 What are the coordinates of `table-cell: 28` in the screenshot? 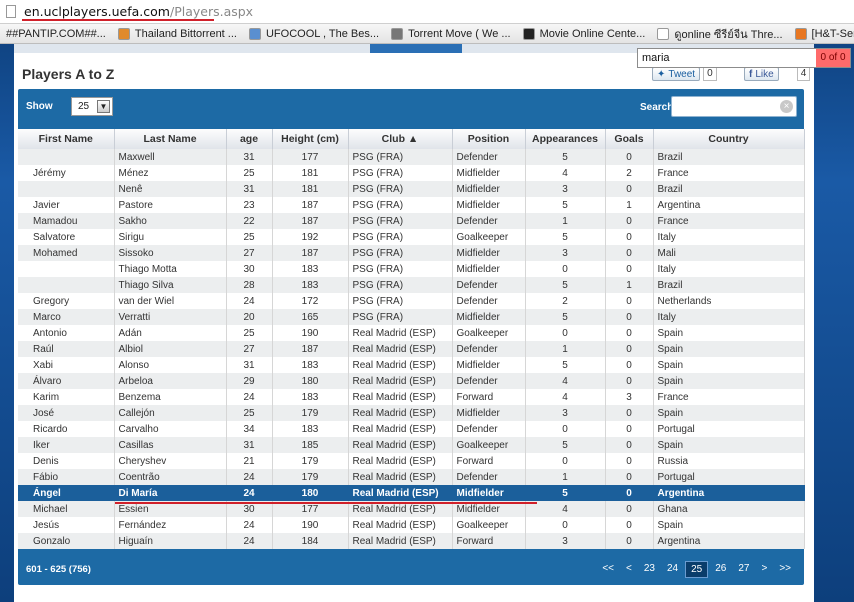 It's located at (249, 285).